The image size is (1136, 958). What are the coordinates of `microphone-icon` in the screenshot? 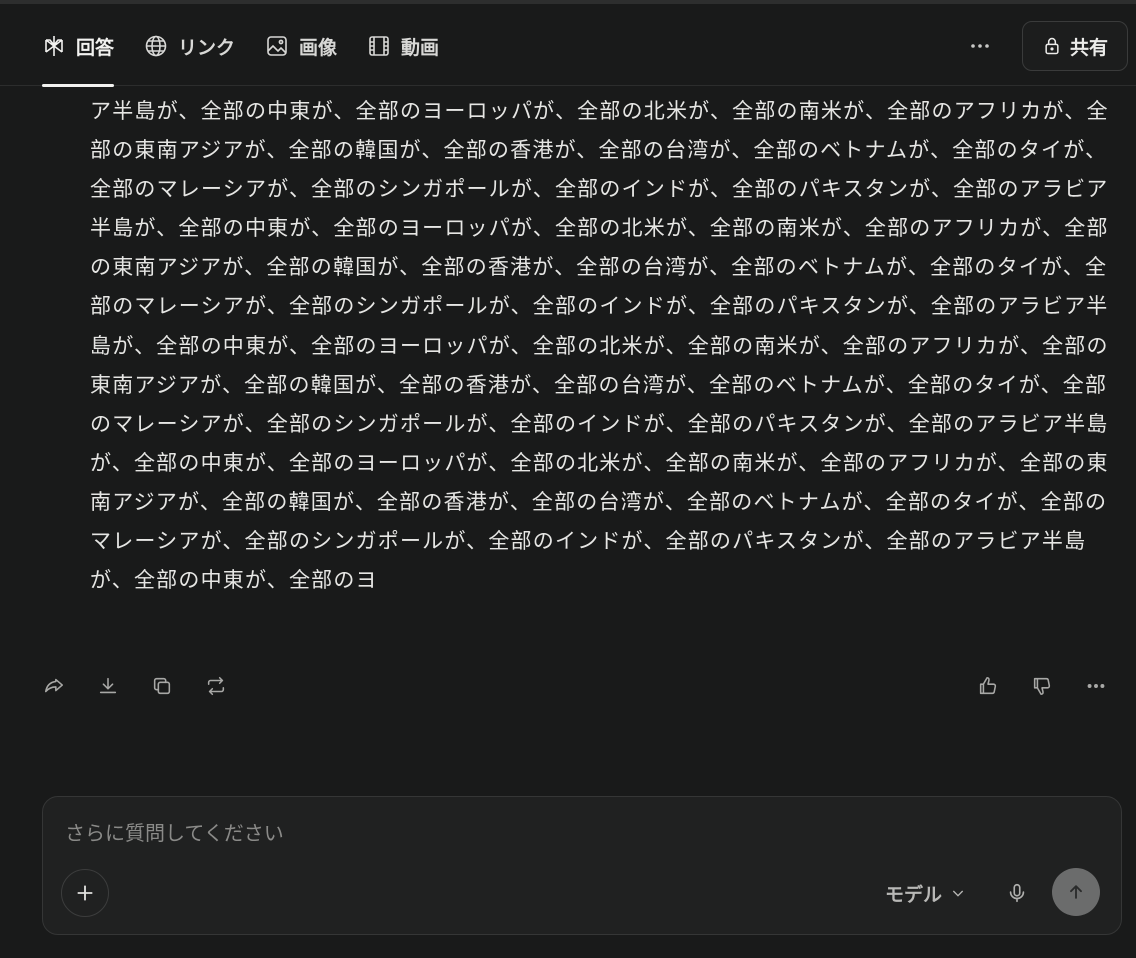 It's located at (1017, 893).